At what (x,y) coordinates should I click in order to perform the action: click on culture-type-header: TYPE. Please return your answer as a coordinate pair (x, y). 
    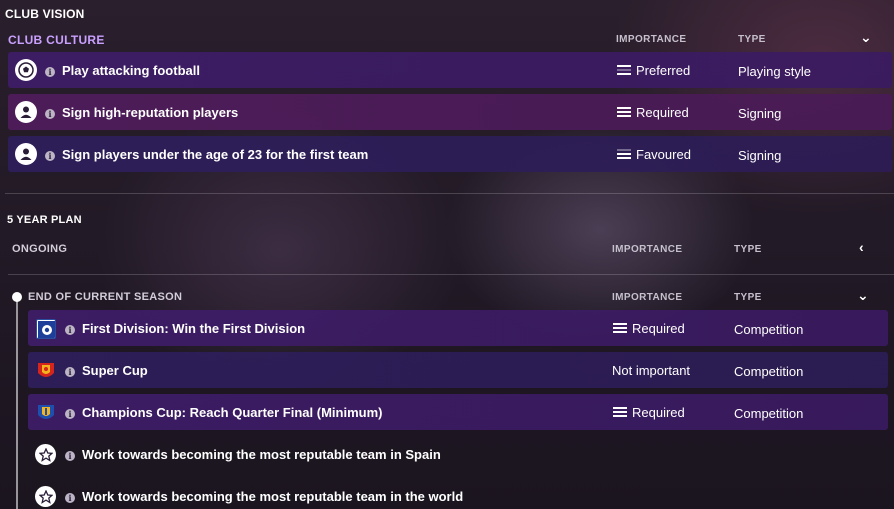
    Looking at the image, I should click on (752, 39).